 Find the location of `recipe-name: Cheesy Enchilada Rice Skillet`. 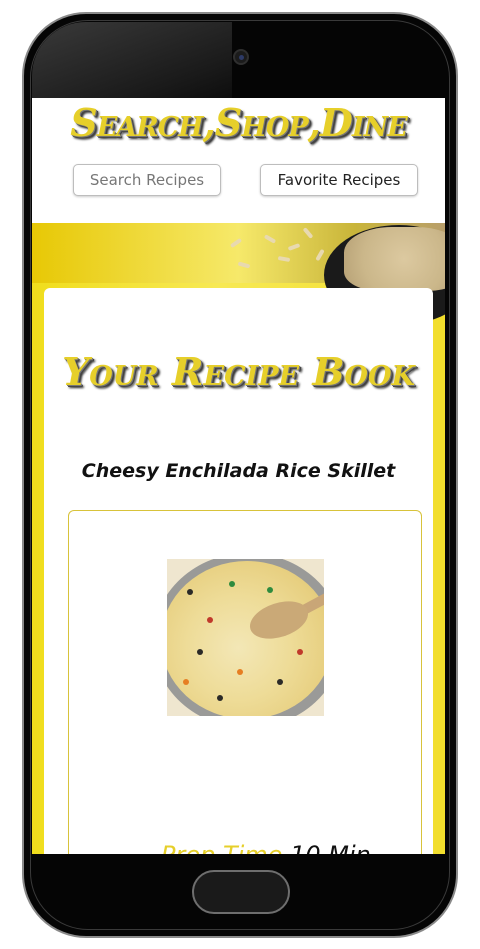

recipe-name: Cheesy Enchilada Rice Skillet is located at coordinates (238, 471).